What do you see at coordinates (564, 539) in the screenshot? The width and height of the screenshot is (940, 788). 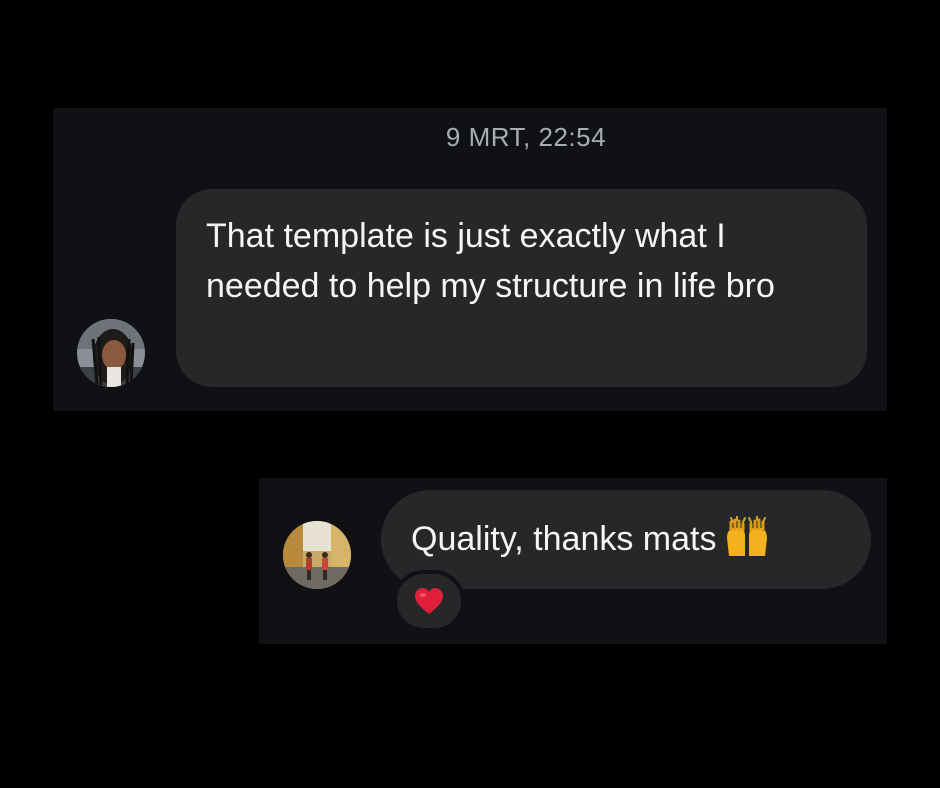 I see `message-text: Quality, thanks mats` at bounding box center [564, 539].